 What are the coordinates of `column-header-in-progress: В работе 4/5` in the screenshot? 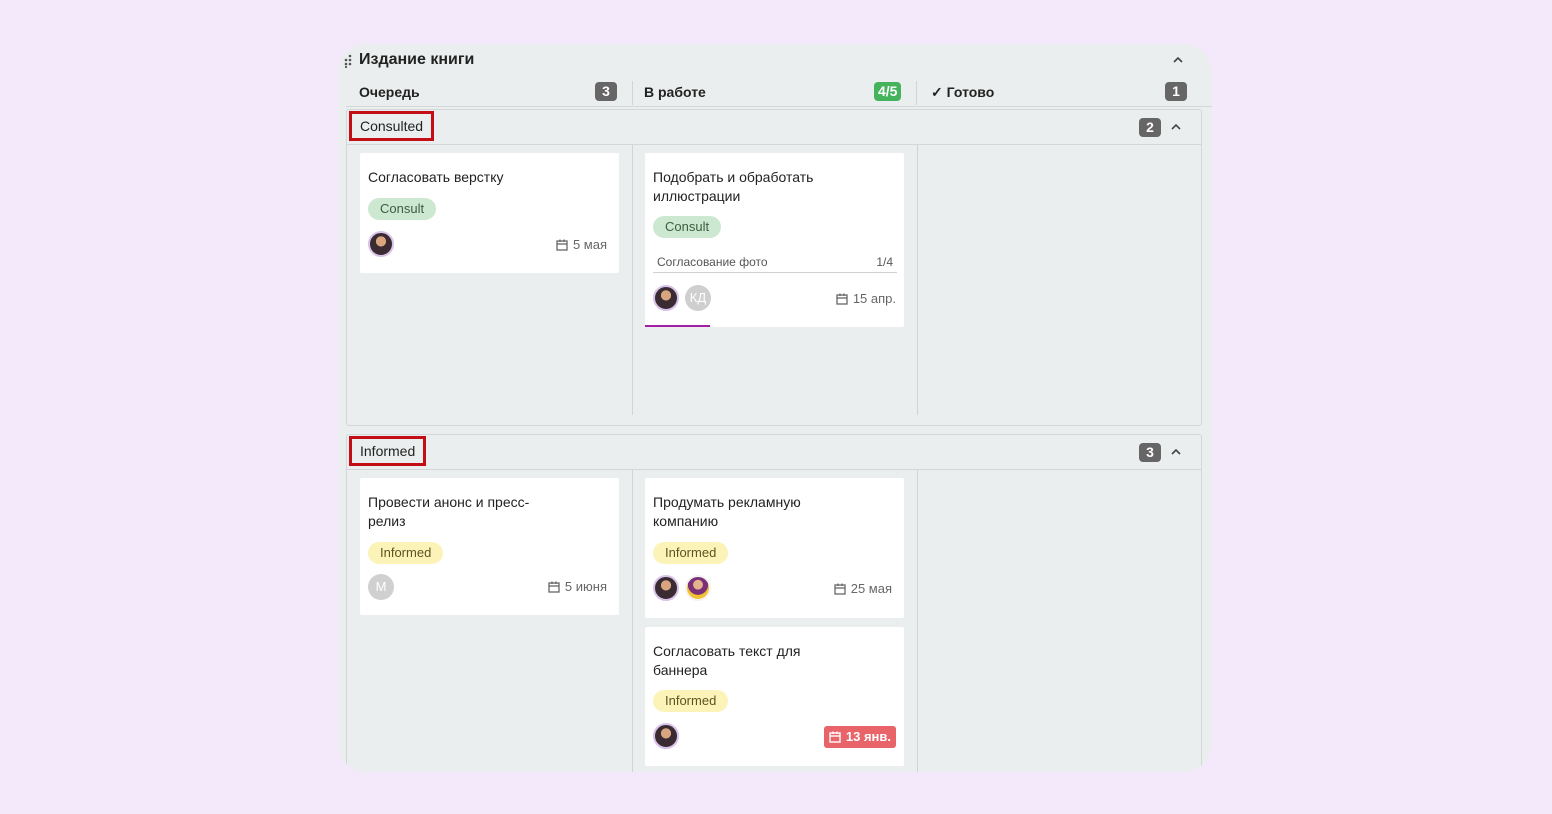 It's located at (774, 93).